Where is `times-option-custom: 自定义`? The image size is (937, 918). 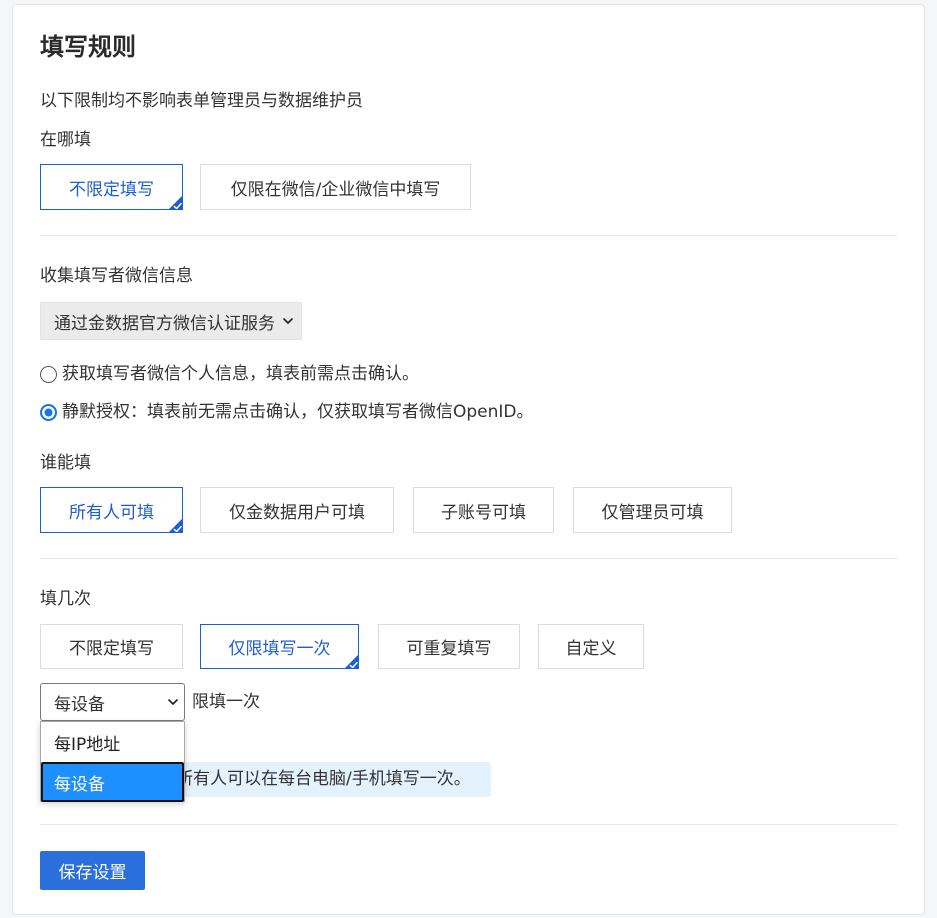 times-option-custom: 自定义 is located at coordinates (591, 646).